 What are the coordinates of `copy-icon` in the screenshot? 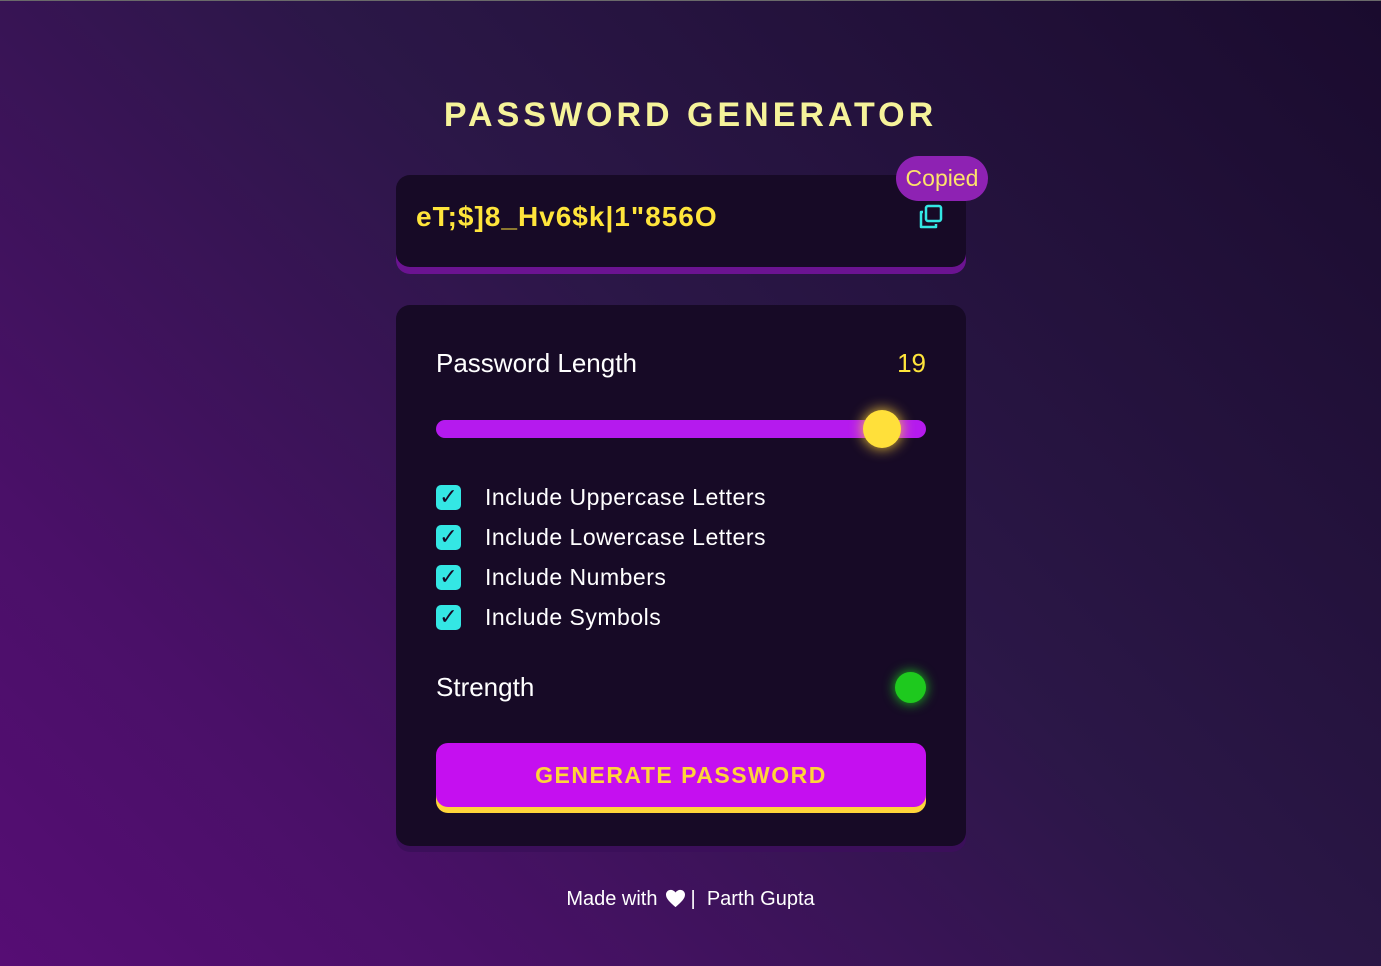 It's located at (931, 216).